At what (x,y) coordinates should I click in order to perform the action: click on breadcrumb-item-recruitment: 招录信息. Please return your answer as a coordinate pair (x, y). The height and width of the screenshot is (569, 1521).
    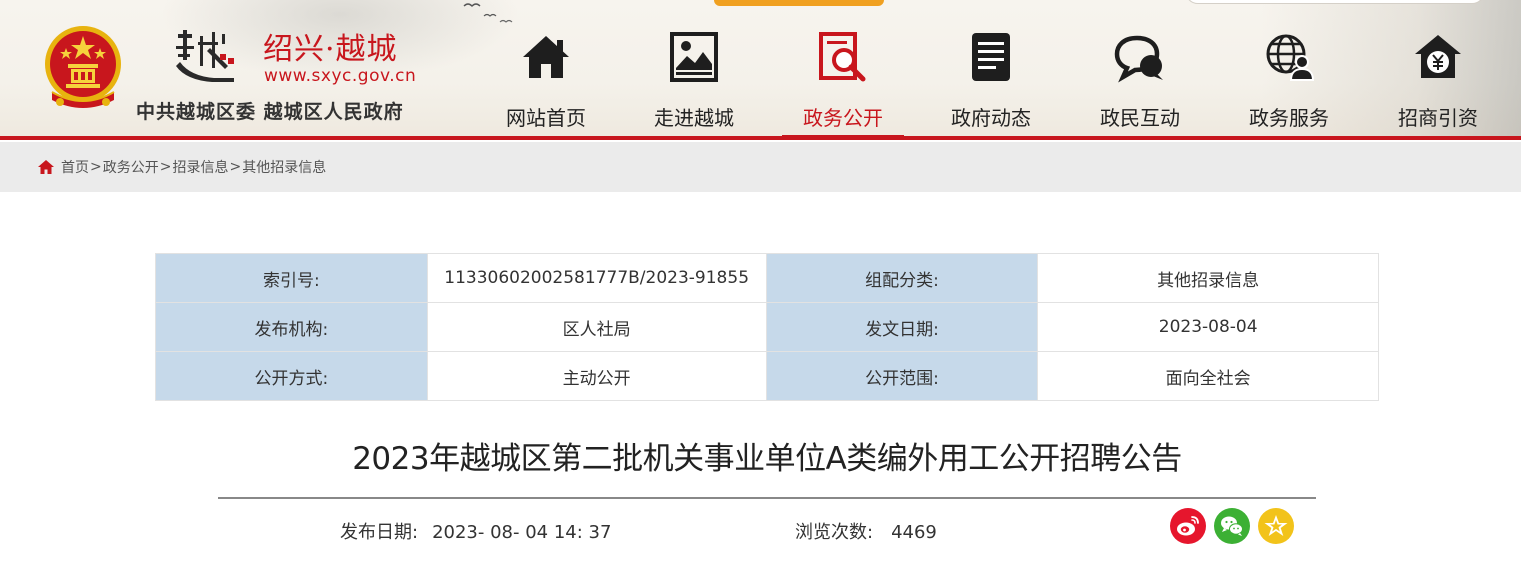
    Looking at the image, I should click on (200, 167).